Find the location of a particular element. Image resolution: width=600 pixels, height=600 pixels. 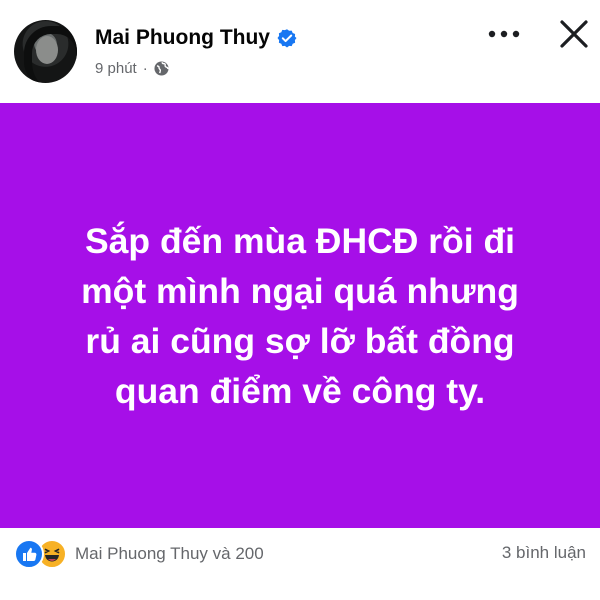

verified-badge-icon is located at coordinates (287, 38).